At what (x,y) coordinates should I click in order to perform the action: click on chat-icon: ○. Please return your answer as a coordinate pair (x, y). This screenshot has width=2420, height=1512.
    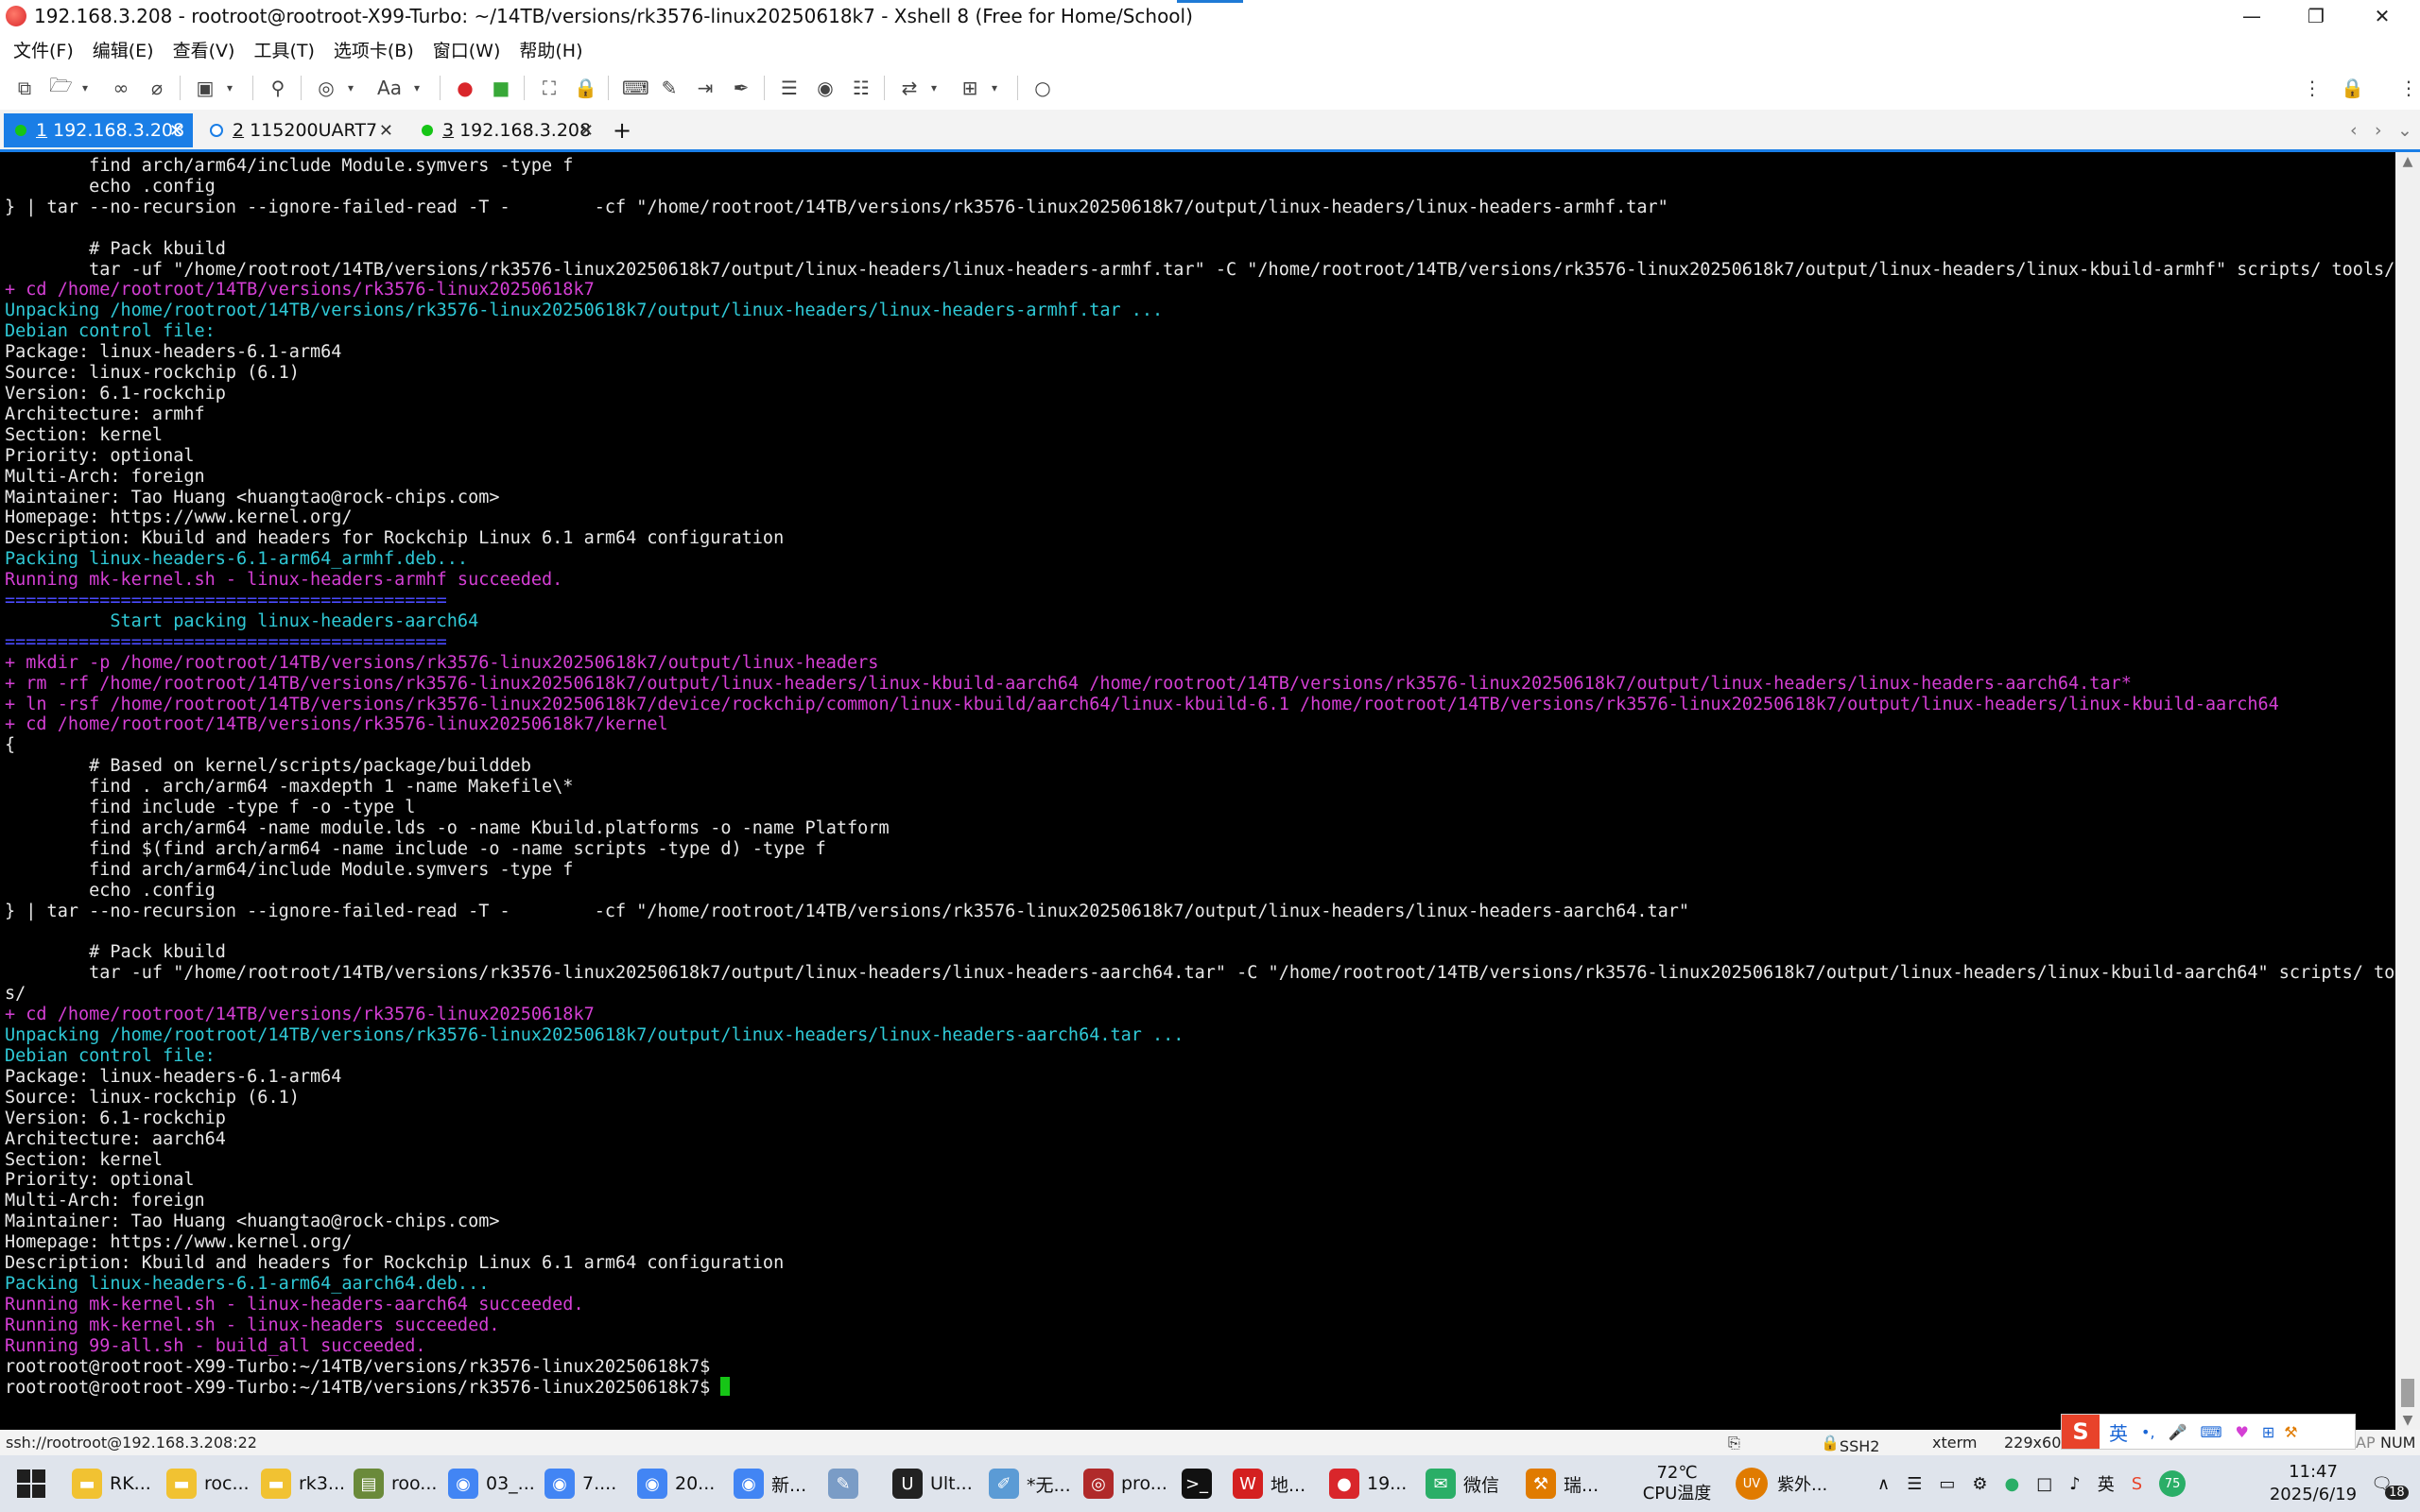
    Looking at the image, I should click on (1042, 88).